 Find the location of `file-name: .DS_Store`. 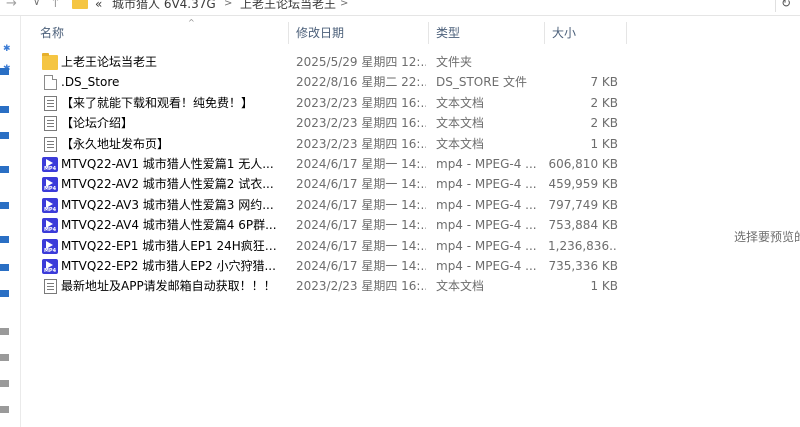

file-name: .DS_Store is located at coordinates (90, 82).